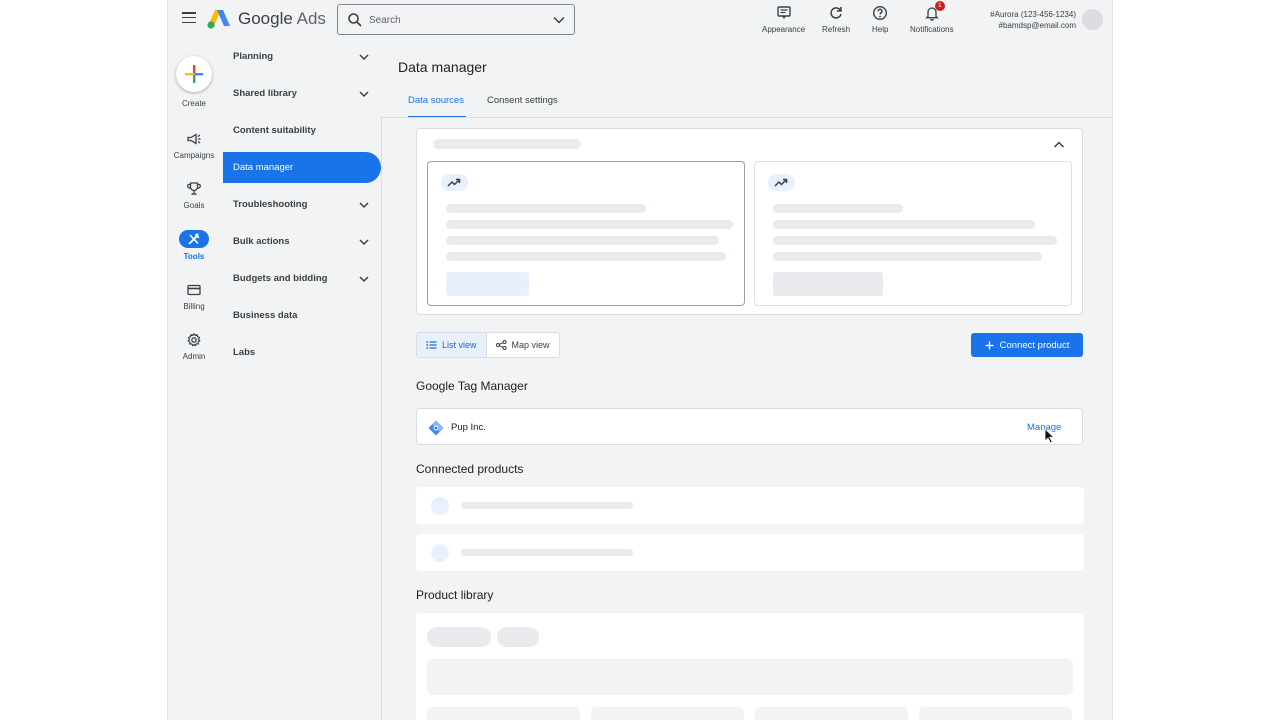 The image size is (1280, 720). Describe the element at coordinates (586, 233) in the screenshot. I see `source-card-selected` at that location.